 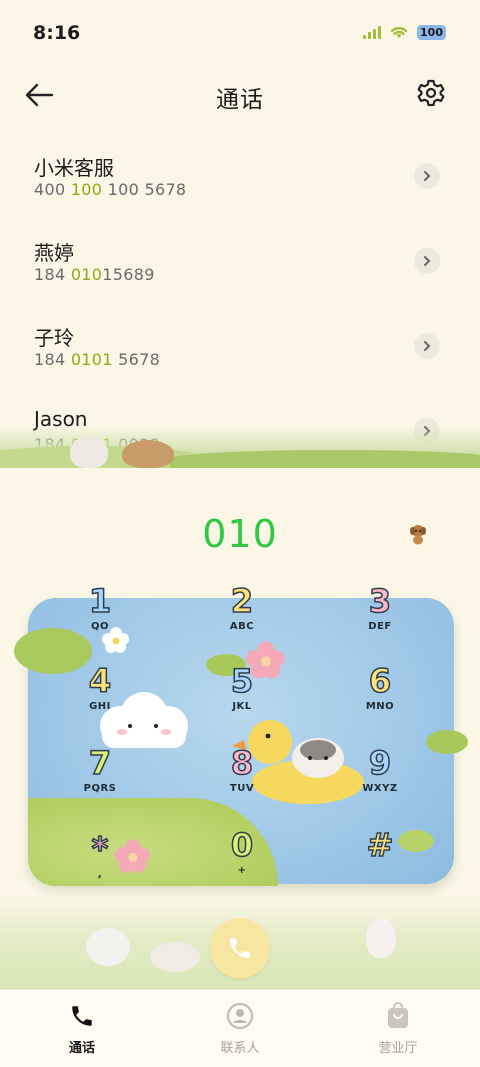 I want to click on call-button, so click(x=240, y=948).